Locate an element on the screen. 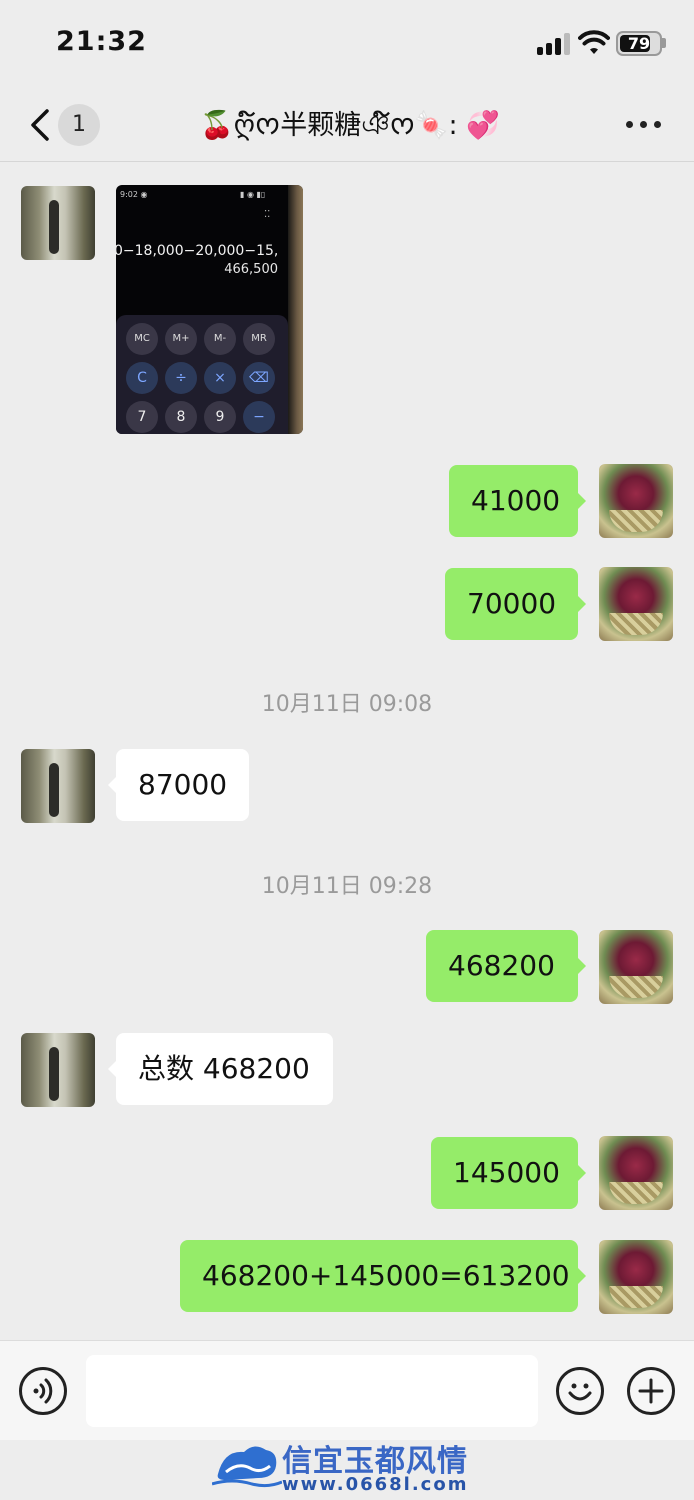  battery-icon: 79 is located at coordinates (639, 43).